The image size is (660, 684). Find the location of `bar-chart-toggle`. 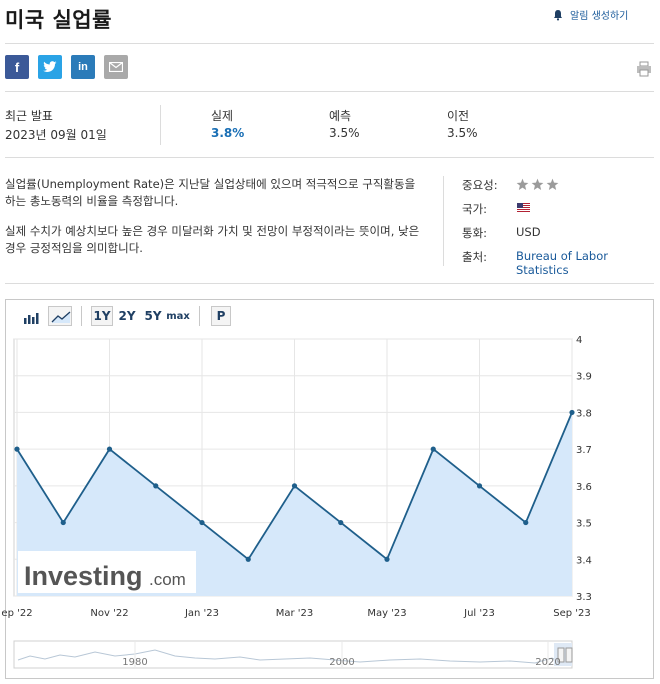

bar-chart-toggle is located at coordinates (30, 316).